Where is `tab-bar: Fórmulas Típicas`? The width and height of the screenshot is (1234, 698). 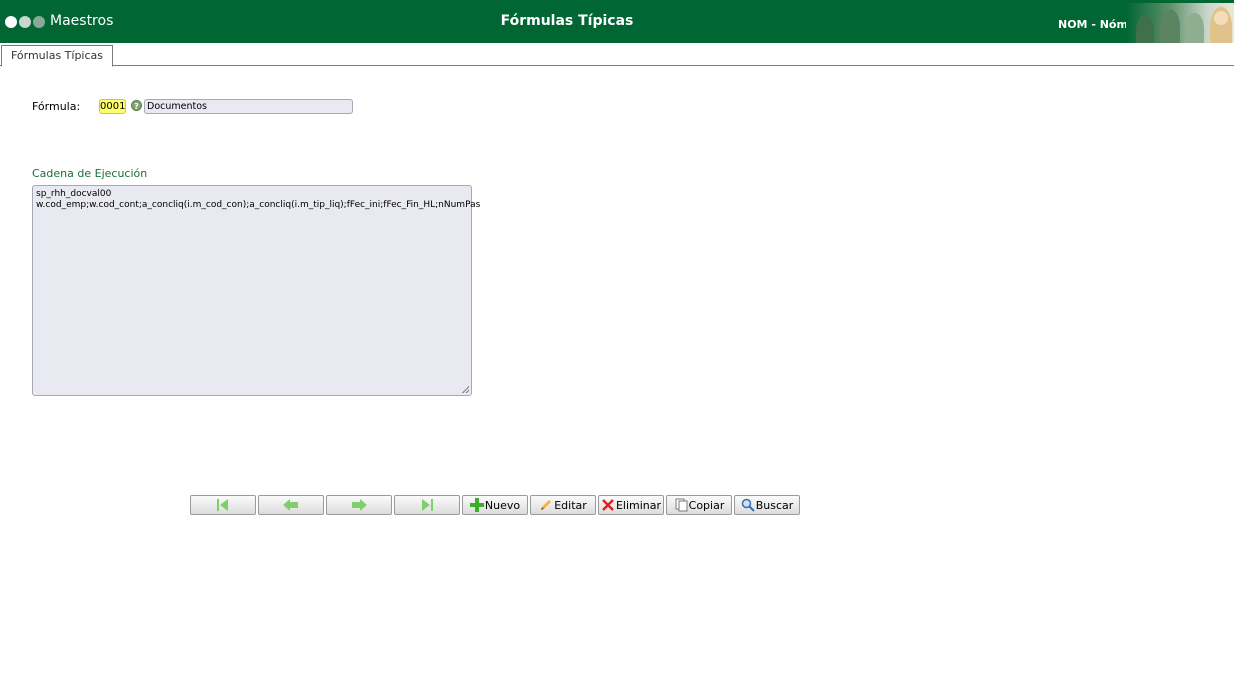
tab-bar: Fórmulas Típicas is located at coordinates (617, 55).